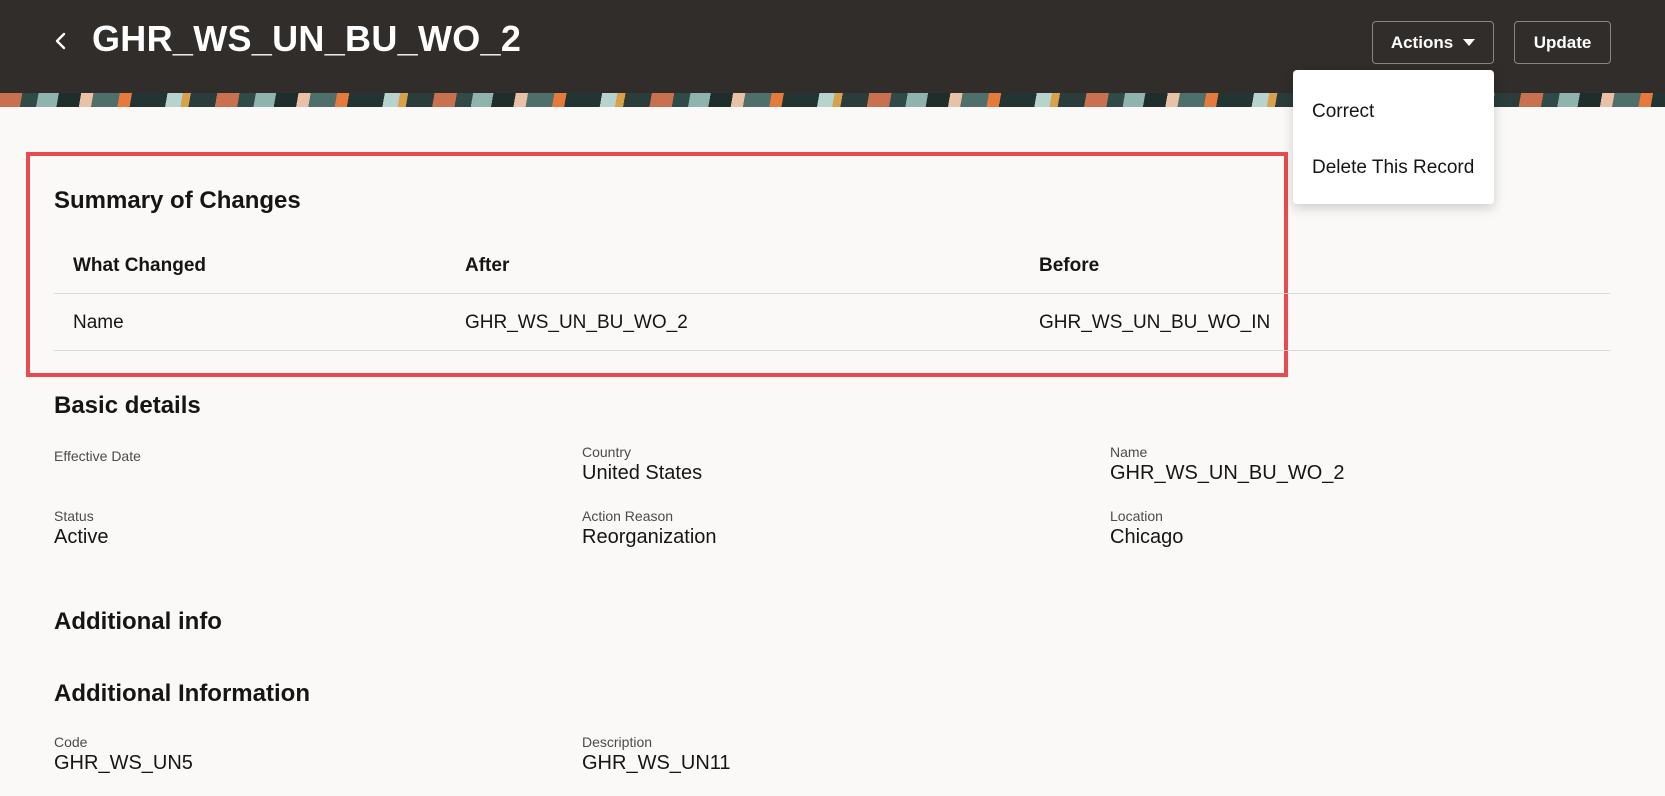 Image resolution: width=1665 pixels, height=796 pixels. Describe the element at coordinates (139, 265) in the screenshot. I see `column-header-what-changed: What Changed` at that location.